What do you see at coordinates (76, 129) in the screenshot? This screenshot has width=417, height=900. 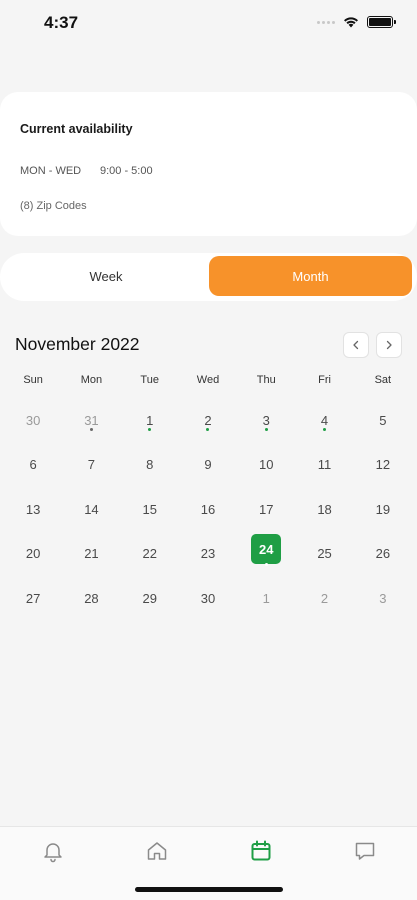 I see `availability-title: Current availability` at bounding box center [76, 129].